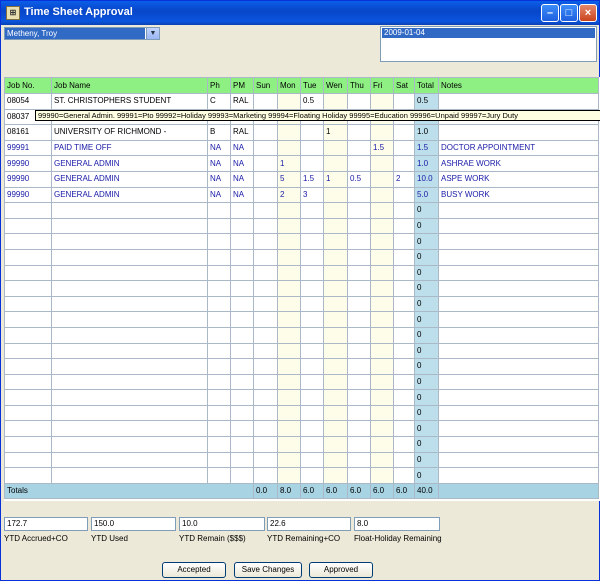 Image resolution: width=600 pixels, height=581 pixels. What do you see at coordinates (152, 33) in the screenshot?
I see `chevron-down-icon: ▼` at bounding box center [152, 33].